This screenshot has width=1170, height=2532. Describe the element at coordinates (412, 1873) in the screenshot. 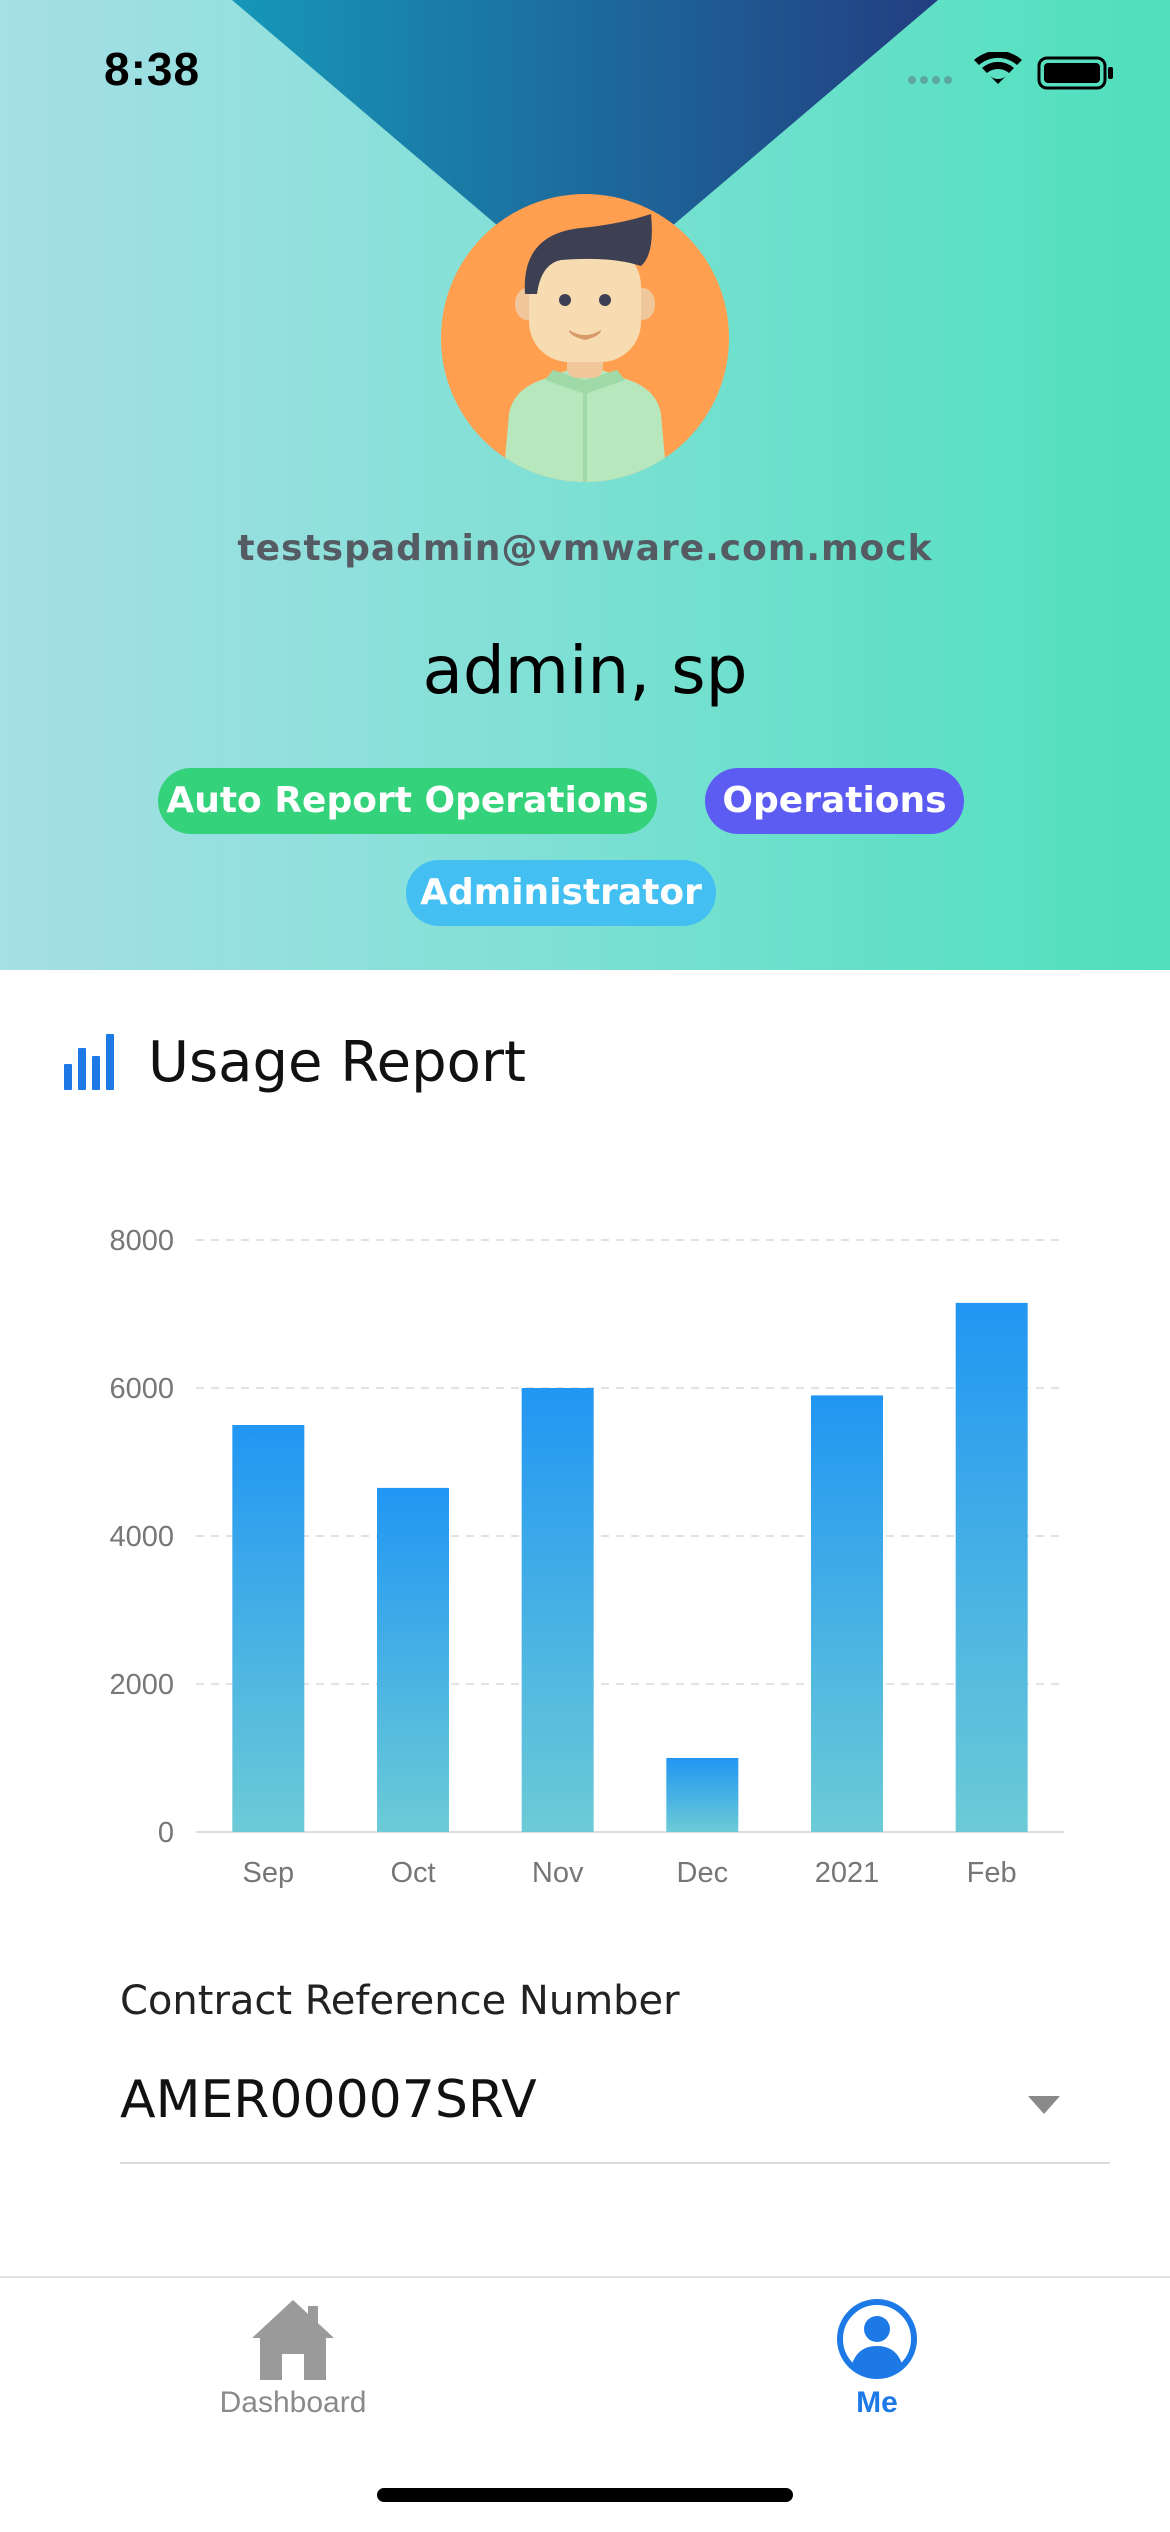

I see `x-tick-label: Oct` at that location.